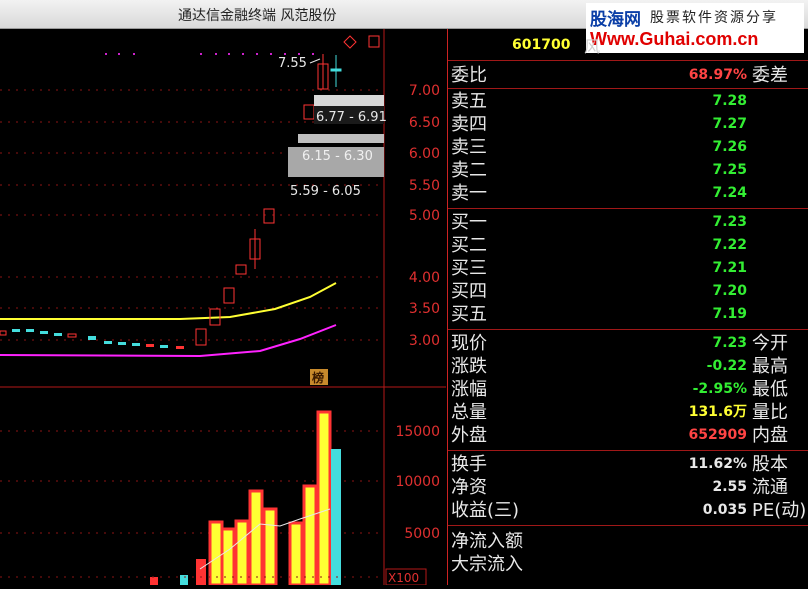 This screenshot has height=589, width=808. Describe the element at coordinates (628, 124) in the screenshot. I see `sell-row: 卖四 7.27` at that location.